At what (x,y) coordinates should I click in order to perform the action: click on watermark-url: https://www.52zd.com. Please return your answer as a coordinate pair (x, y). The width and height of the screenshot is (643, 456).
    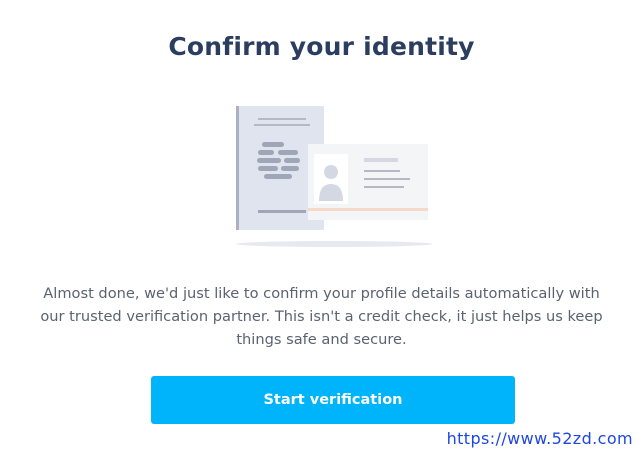
    Looking at the image, I should click on (539, 438).